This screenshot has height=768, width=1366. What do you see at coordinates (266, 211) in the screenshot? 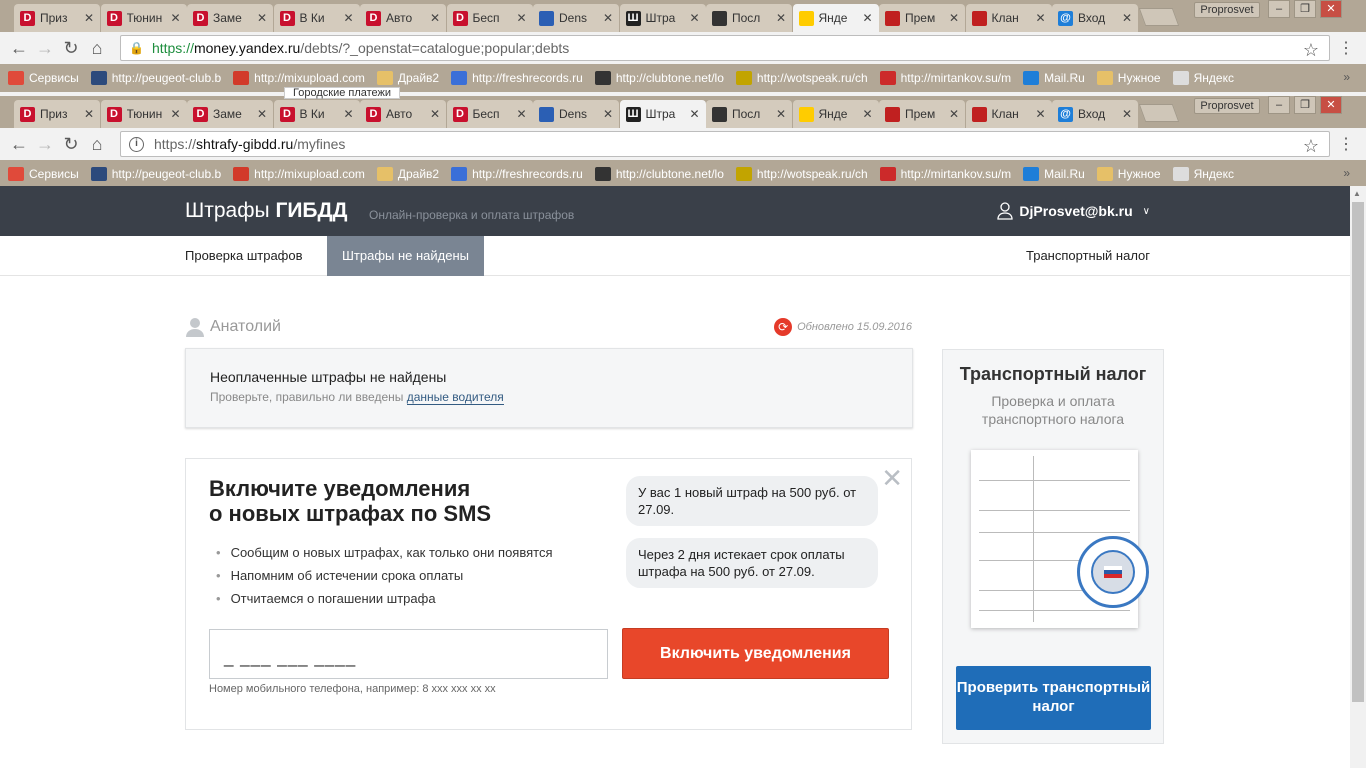
I see `site-logo: Штрафы ГИБДД` at bounding box center [266, 211].